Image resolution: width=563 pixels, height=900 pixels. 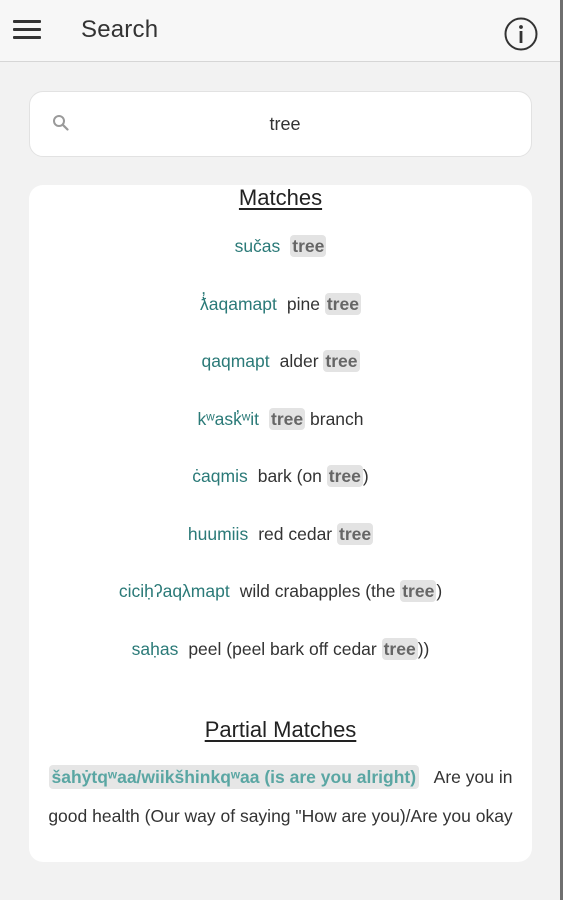 What do you see at coordinates (521, 34) in the screenshot?
I see `info-icon` at bounding box center [521, 34].